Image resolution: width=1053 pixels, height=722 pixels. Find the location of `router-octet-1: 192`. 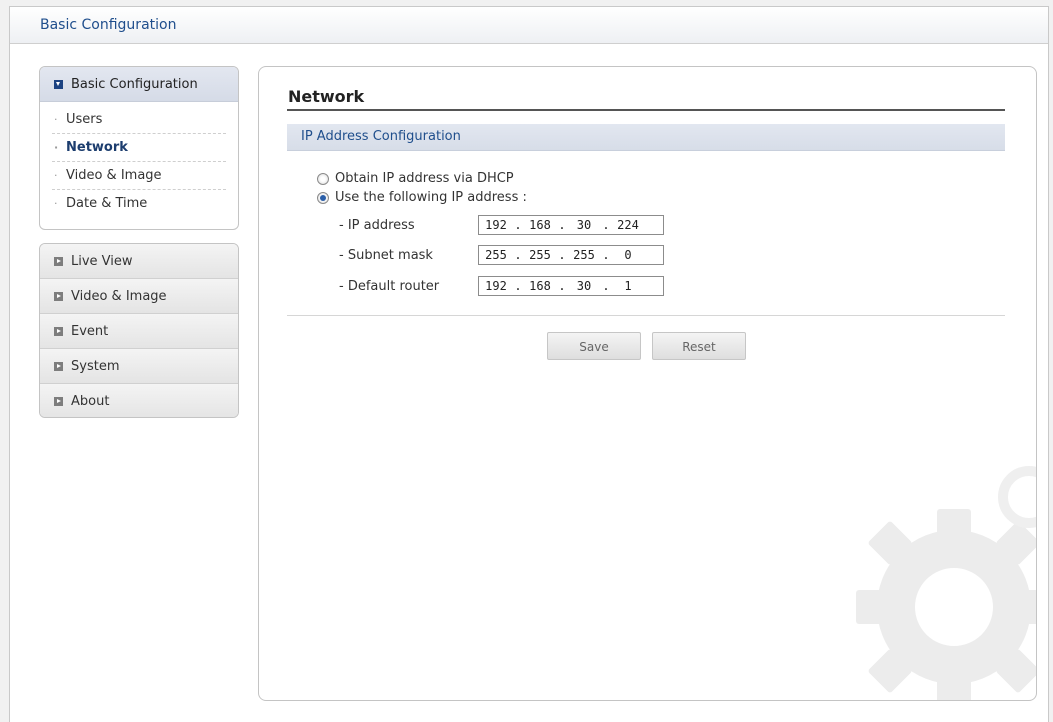

router-octet-1: 192 is located at coordinates (496, 286).